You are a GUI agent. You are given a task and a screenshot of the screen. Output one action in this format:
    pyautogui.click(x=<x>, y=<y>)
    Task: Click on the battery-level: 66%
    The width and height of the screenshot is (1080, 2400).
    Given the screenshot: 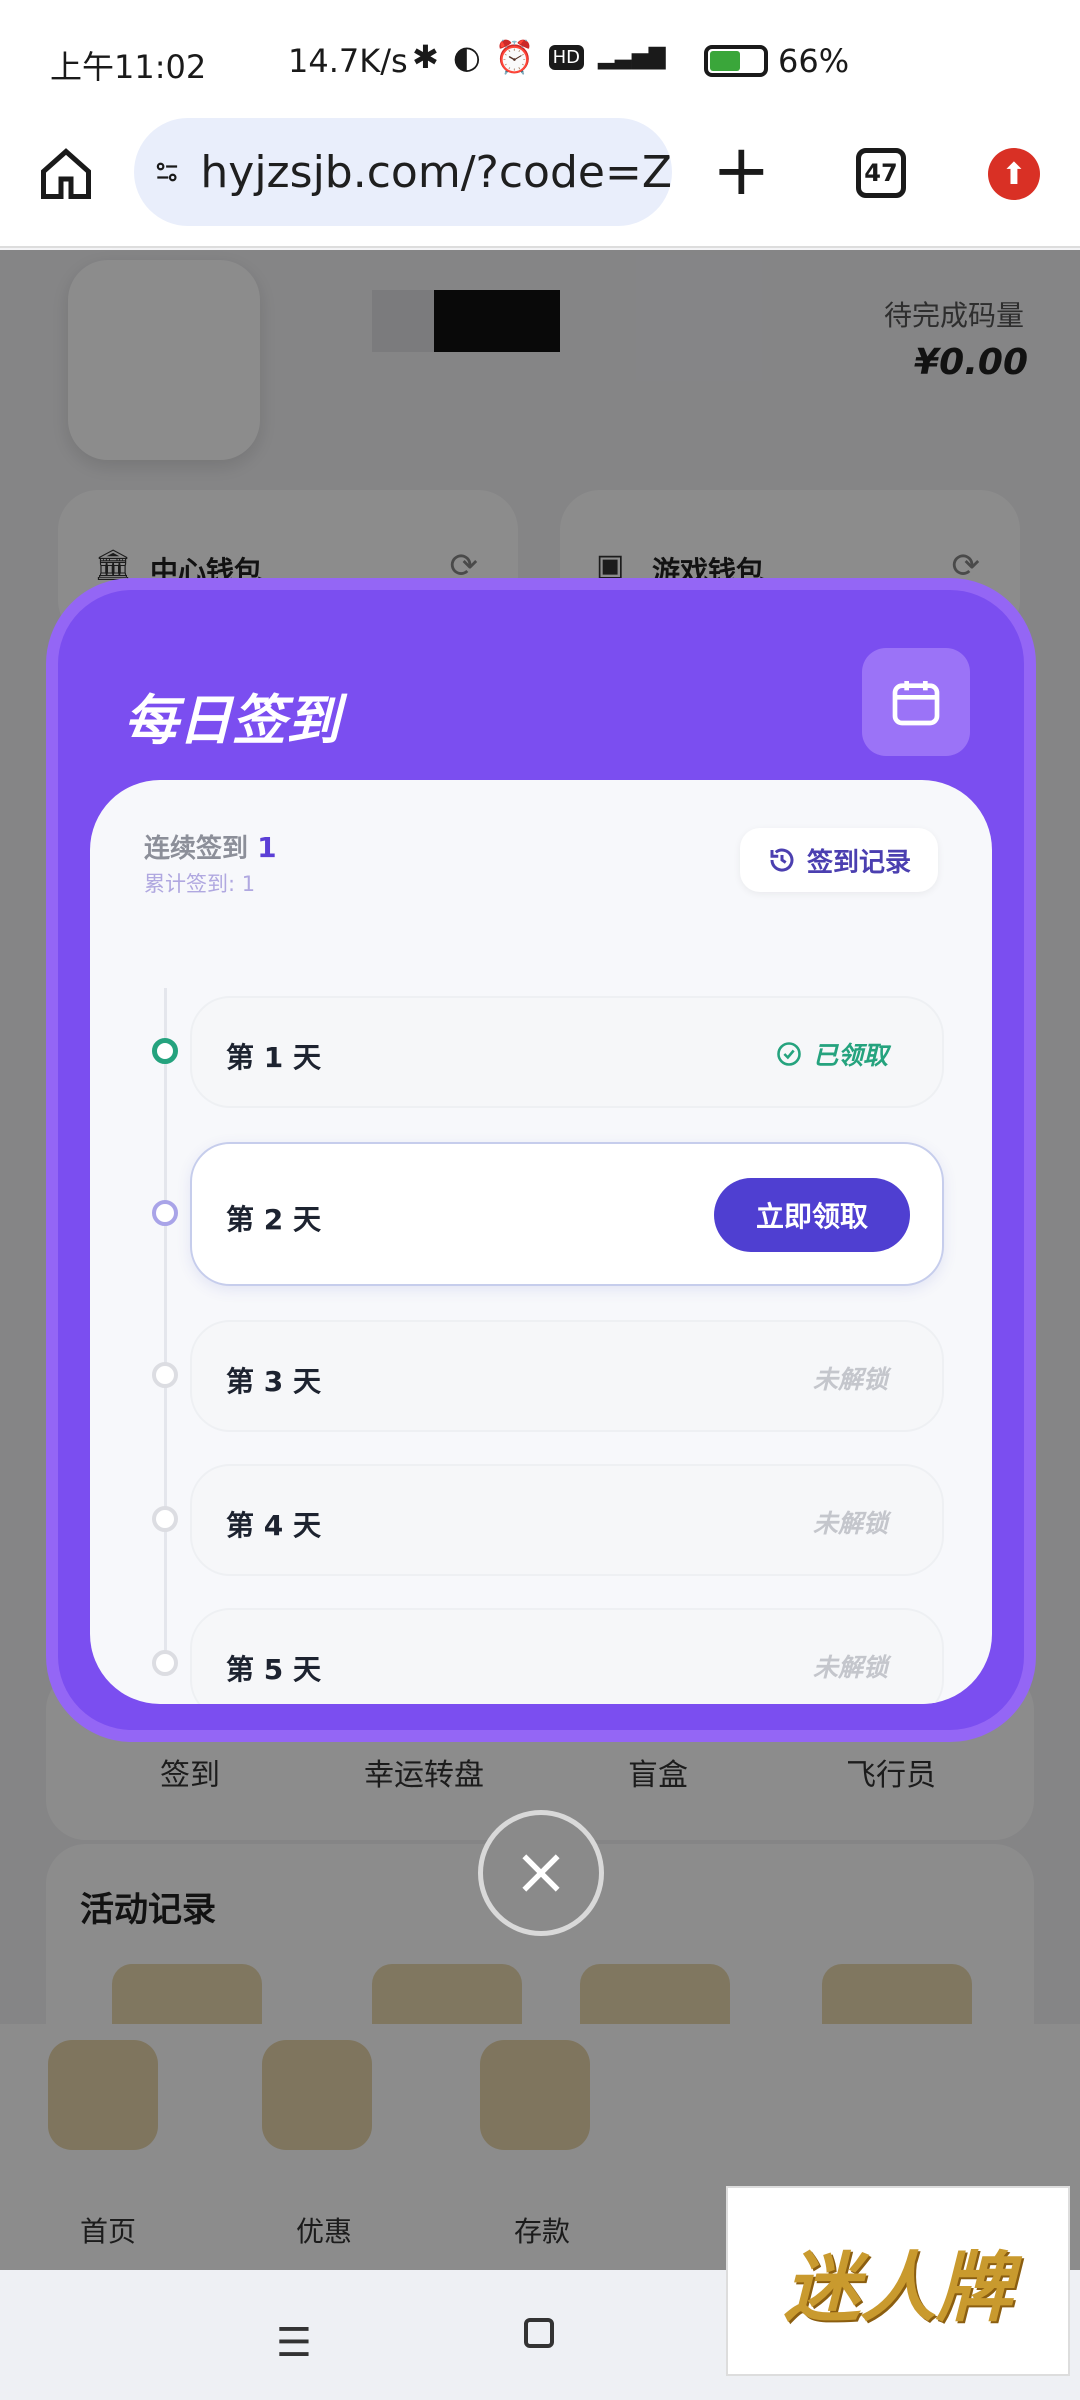 What is the action you would take?
    pyautogui.click(x=814, y=61)
    